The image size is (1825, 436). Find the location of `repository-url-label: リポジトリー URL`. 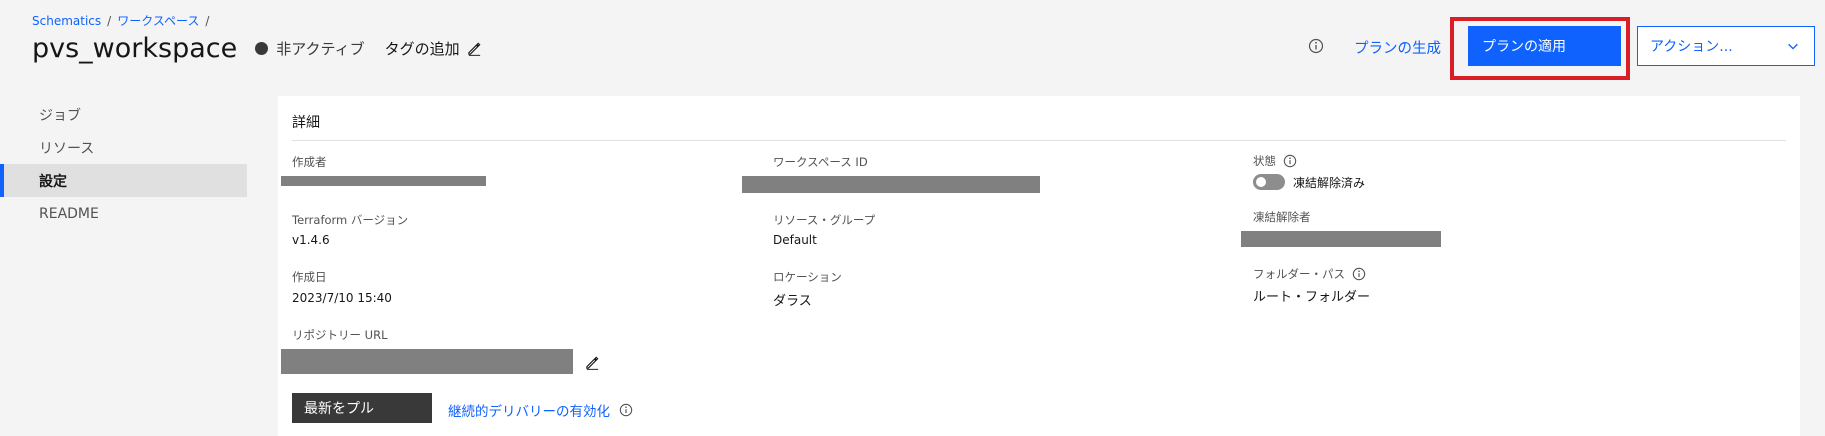

repository-url-label: リポジトリー URL is located at coordinates (339, 335).